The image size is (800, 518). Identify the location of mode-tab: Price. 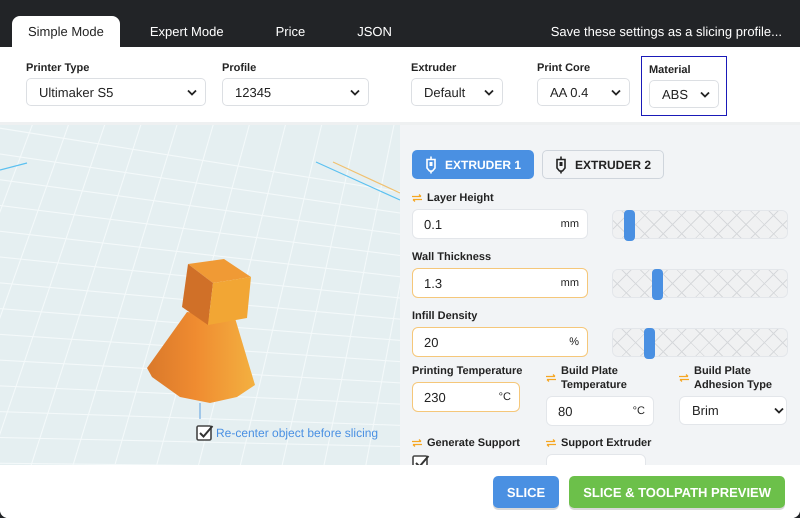
(291, 31).